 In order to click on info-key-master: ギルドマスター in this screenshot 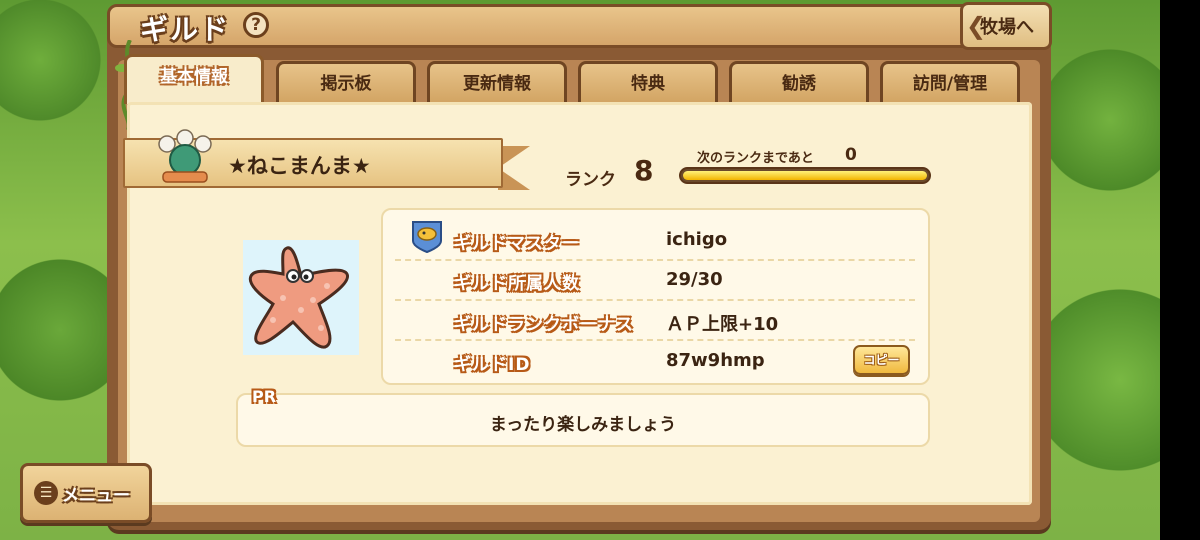, I will do `click(517, 244)`.